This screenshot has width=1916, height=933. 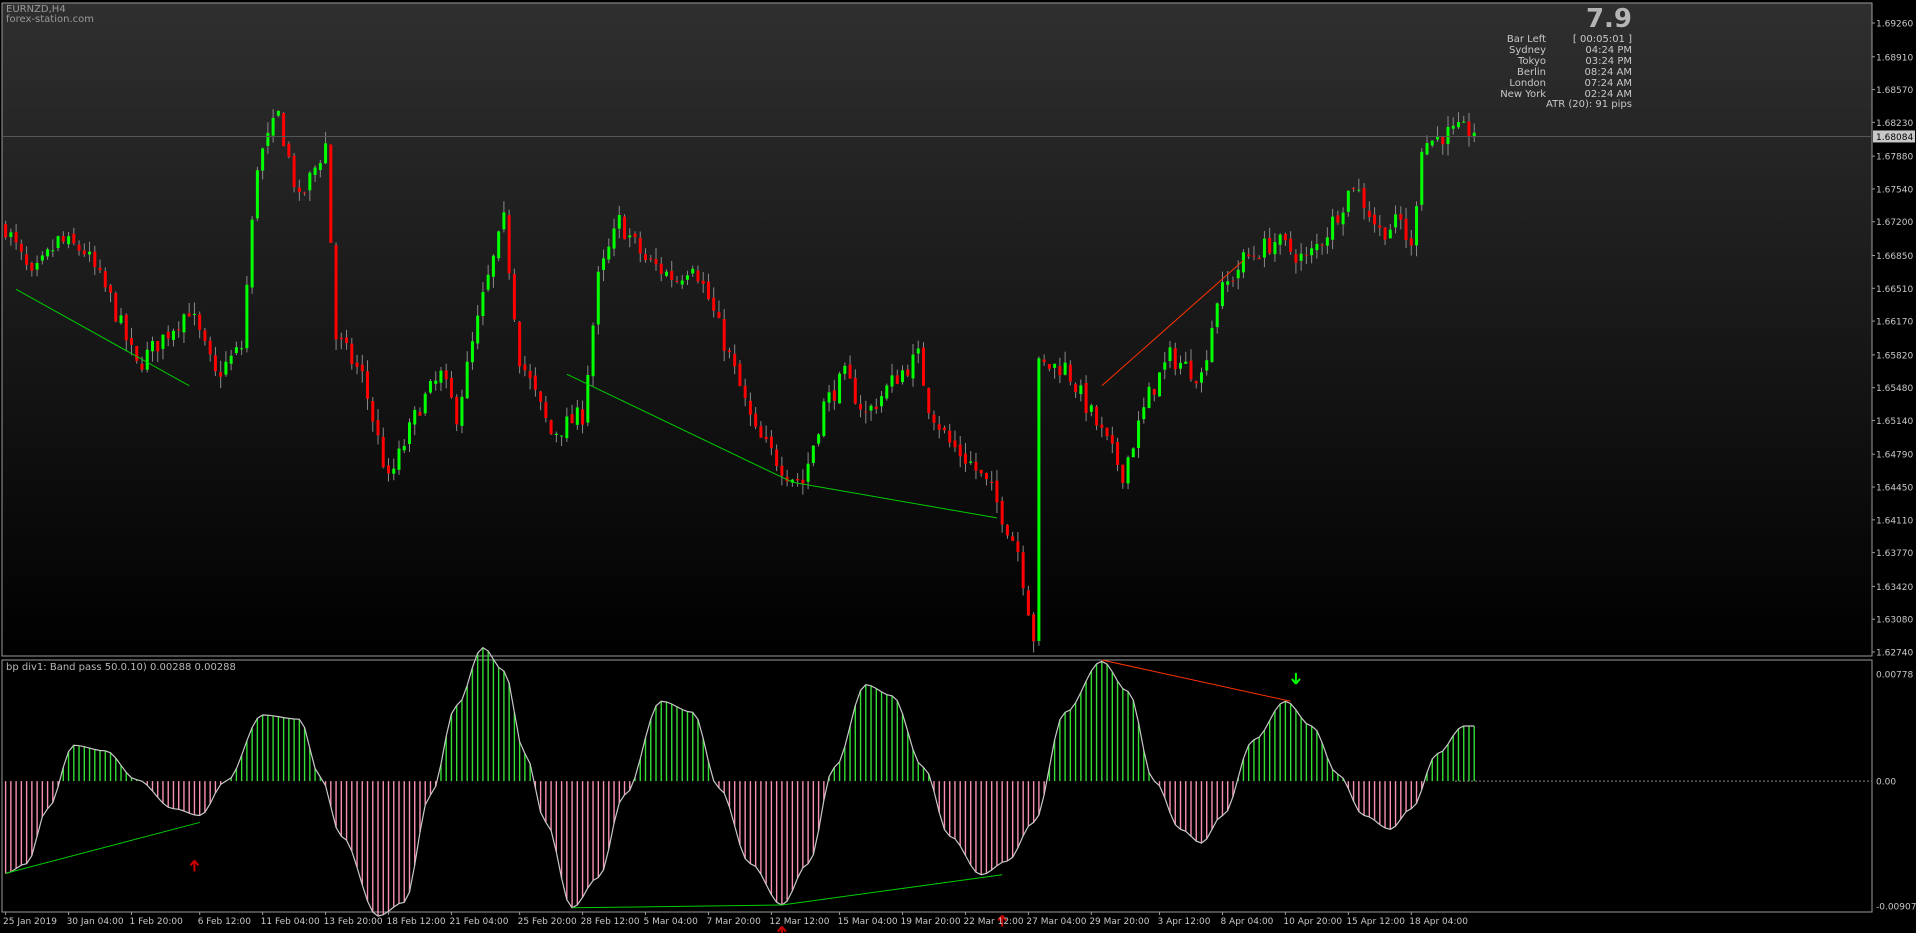 I want to click on price-axis-label: 1.63080, so click(x=1894, y=621).